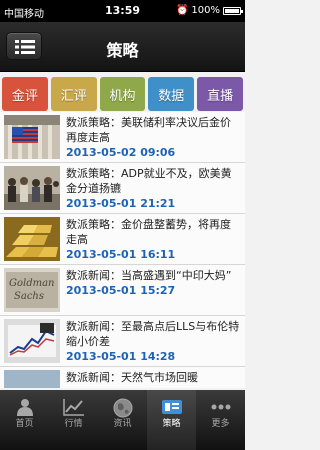  I want to click on tabbar-label: 行情, so click(73, 424).